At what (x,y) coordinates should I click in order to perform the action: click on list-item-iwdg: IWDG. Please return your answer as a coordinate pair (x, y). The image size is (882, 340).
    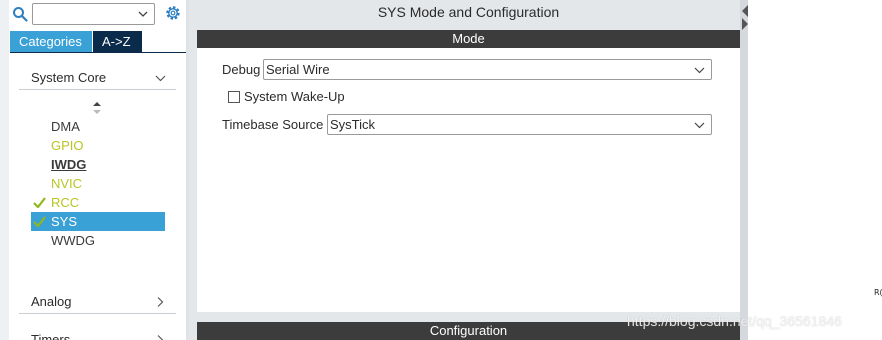
    Looking at the image, I should click on (98, 164).